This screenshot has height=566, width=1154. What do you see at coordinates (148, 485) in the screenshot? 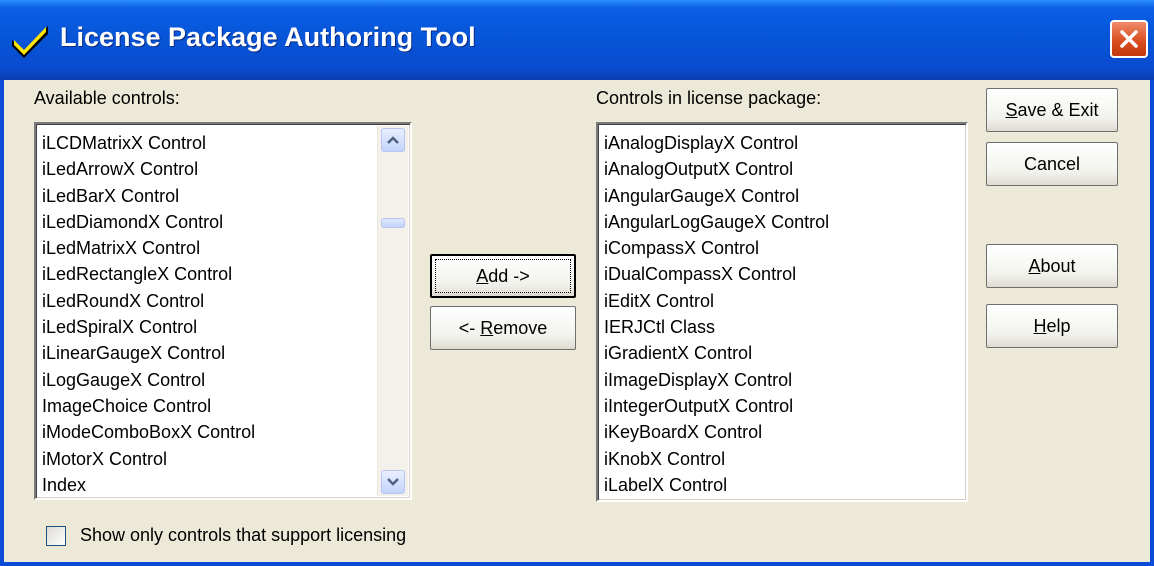
I see `list-item: Index` at bounding box center [148, 485].